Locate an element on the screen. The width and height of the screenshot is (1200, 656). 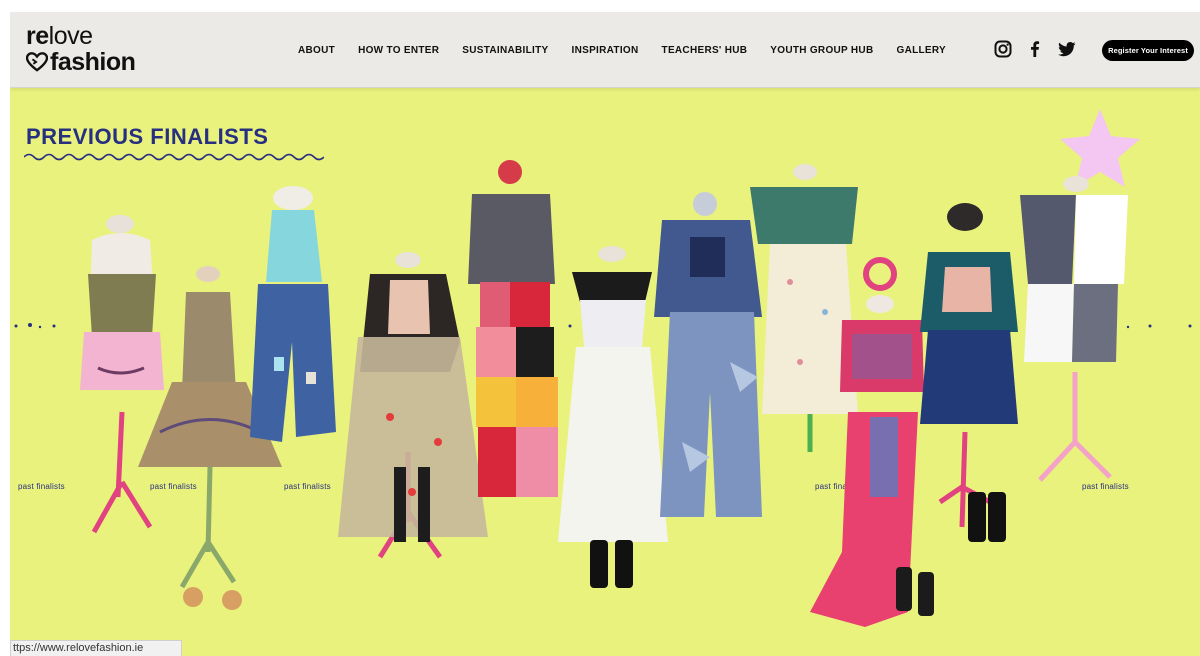
nav-about: ABOUT is located at coordinates (316, 50).